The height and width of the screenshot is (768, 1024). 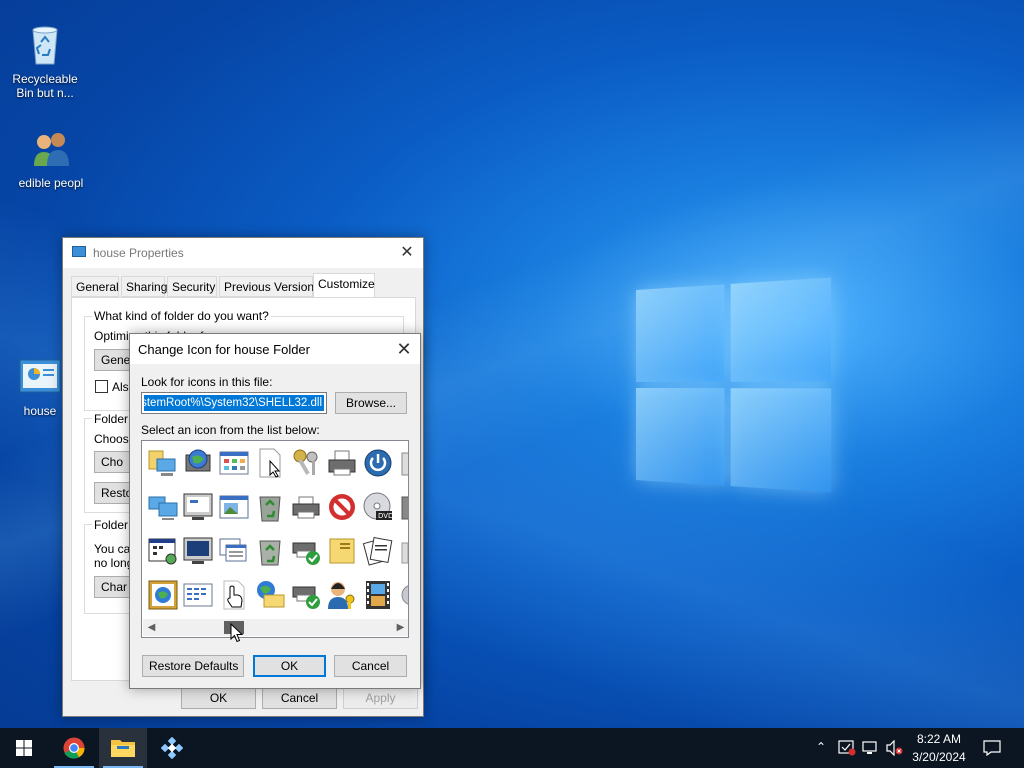 I want to click on notifications-icon, so click(x=992, y=748).